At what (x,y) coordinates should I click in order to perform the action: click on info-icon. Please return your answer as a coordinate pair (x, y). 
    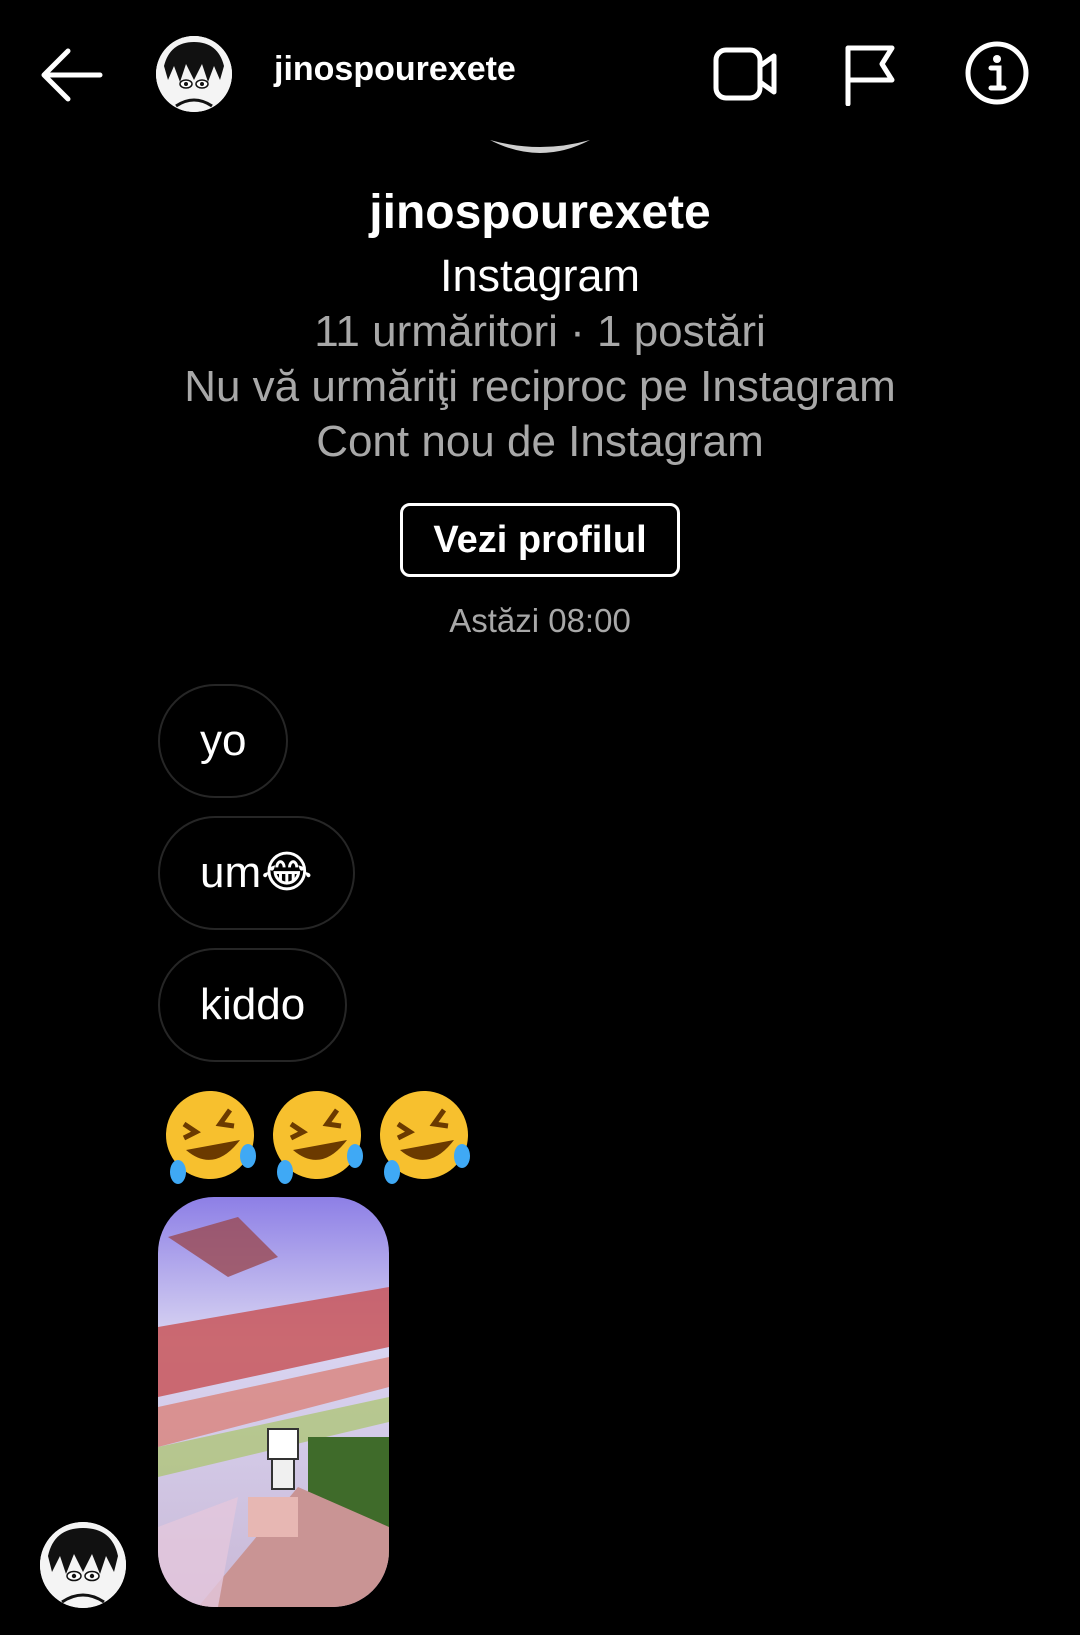
    Looking at the image, I should click on (997, 73).